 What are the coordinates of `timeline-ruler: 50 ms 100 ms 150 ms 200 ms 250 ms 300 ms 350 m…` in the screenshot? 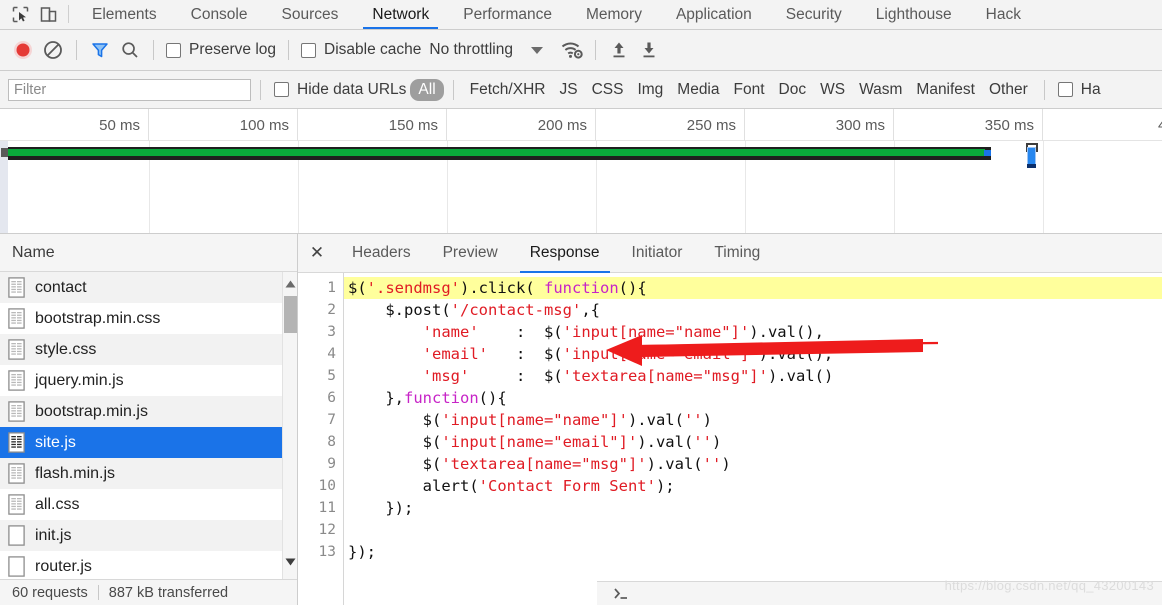 It's located at (581, 125).